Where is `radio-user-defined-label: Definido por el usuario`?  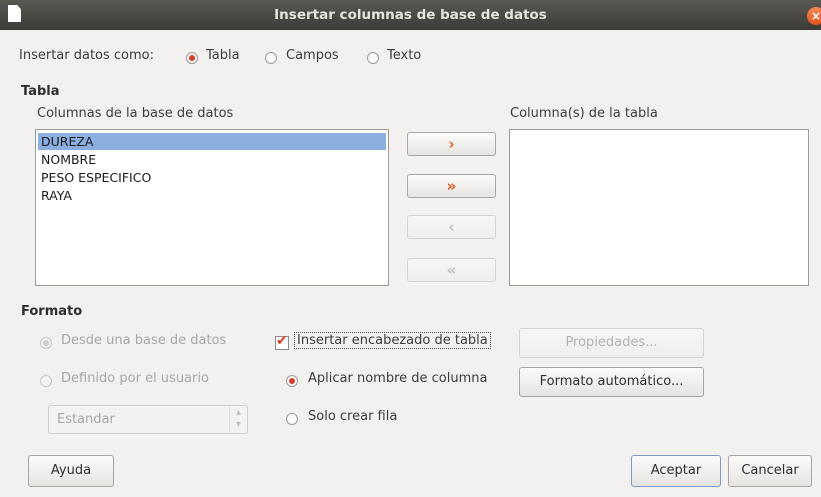 radio-user-defined-label: Definido por el usuario is located at coordinates (135, 378).